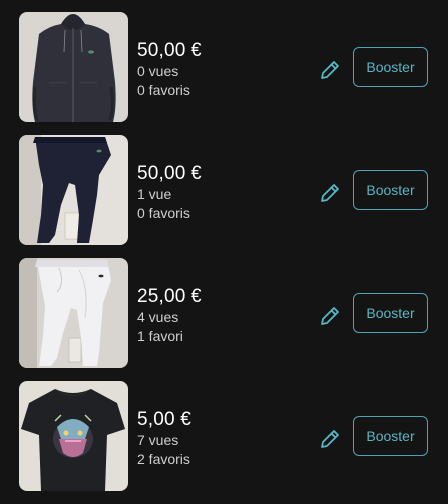  Describe the element at coordinates (169, 296) in the screenshot. I see `item-price: 25,00 €` at that location.